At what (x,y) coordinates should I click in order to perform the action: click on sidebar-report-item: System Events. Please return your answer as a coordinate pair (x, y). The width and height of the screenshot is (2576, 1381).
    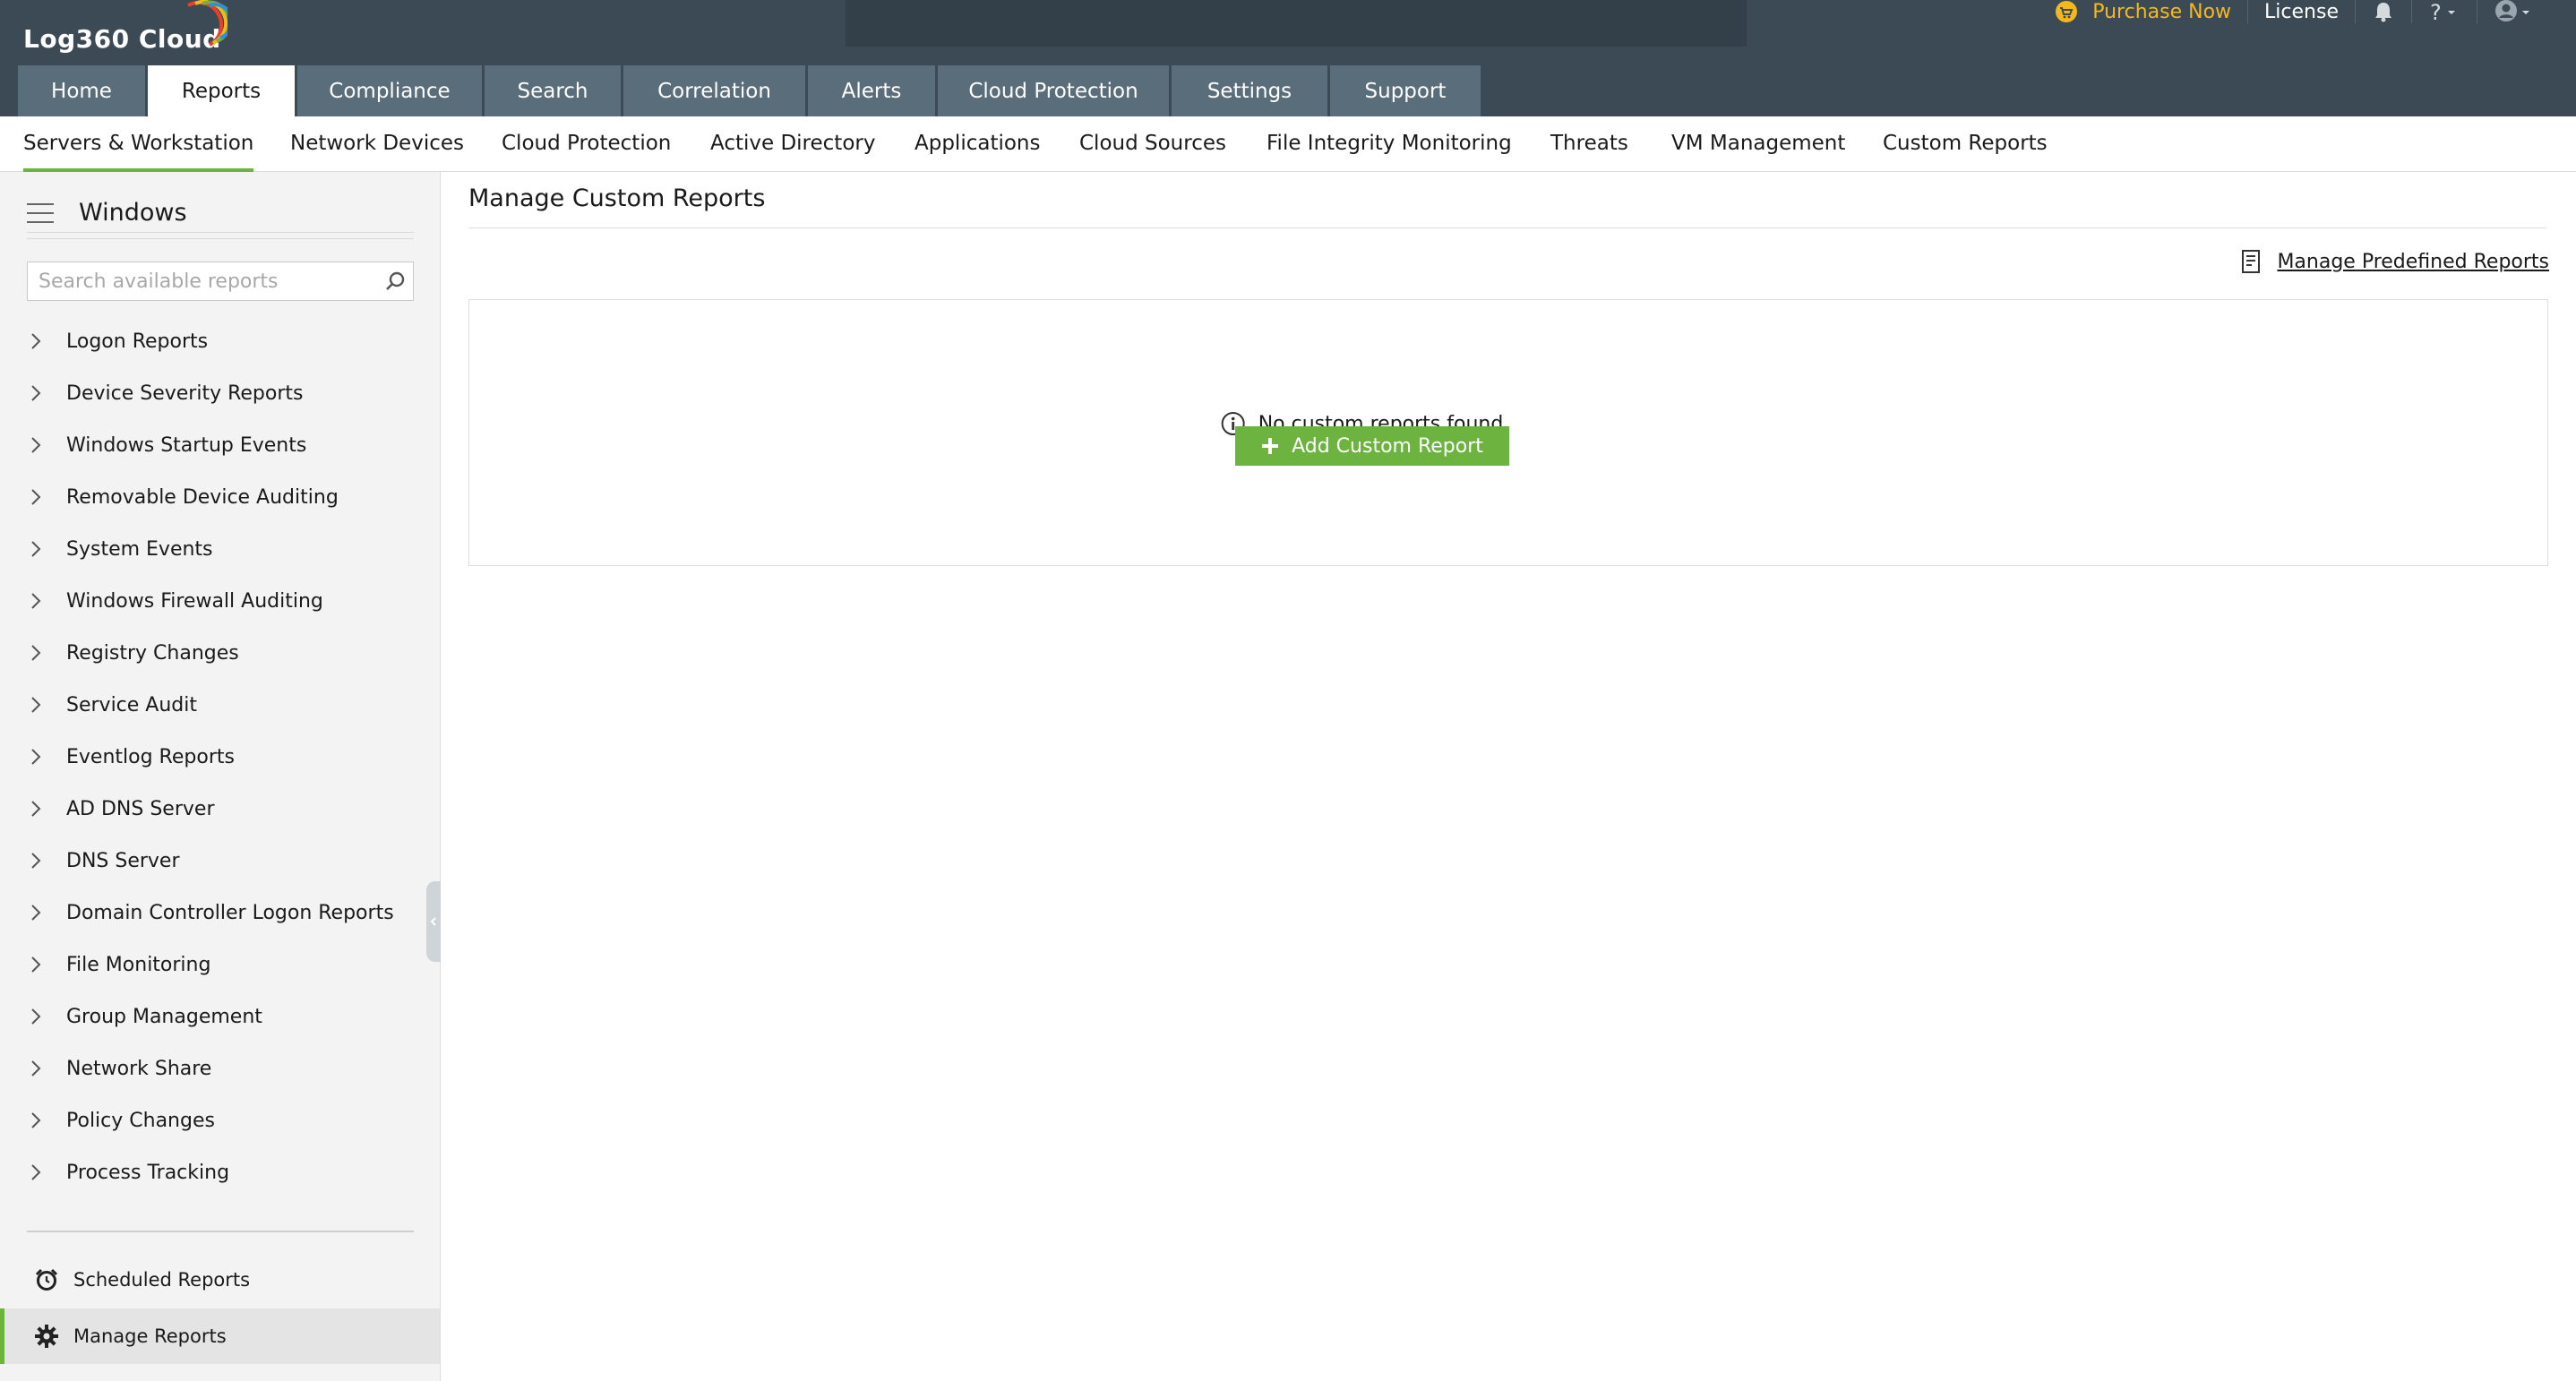
    Looking at the image, I should click on (224, 549).